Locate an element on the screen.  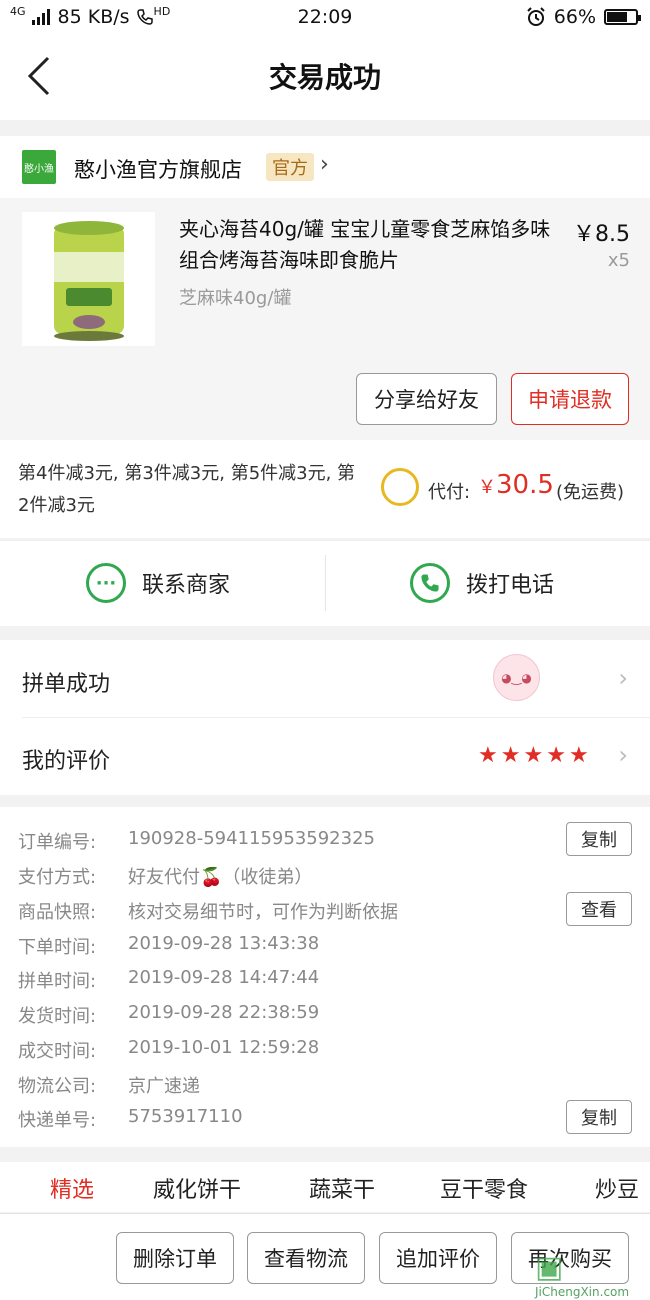
detail-key: 物流公司: is located at coordinates (57, 1086).